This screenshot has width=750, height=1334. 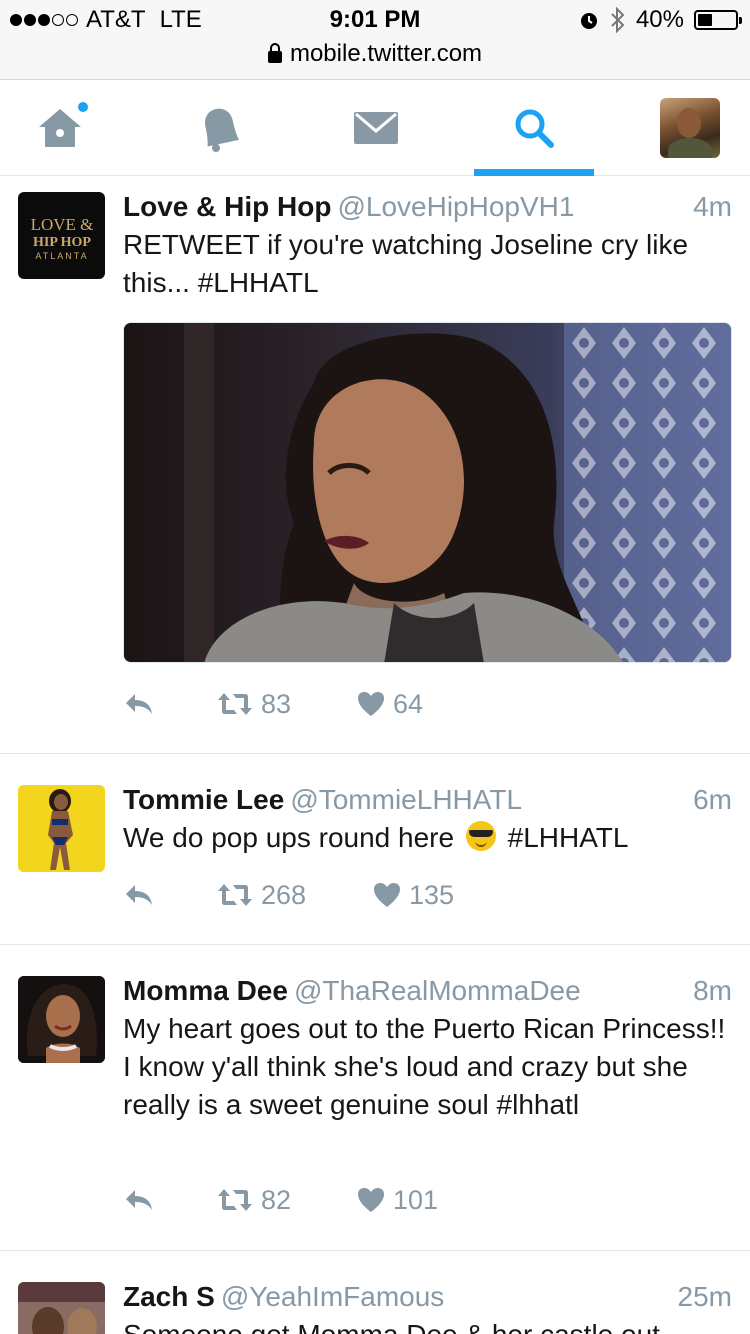 I want to click on top-navigation, so click(x=375, y=128).